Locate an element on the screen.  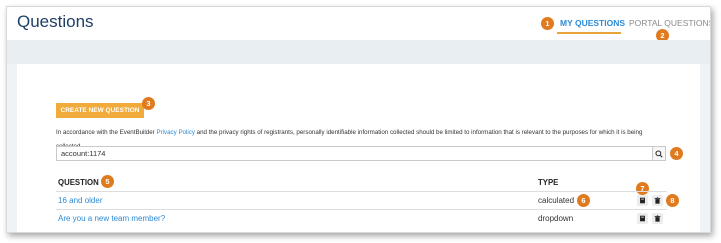
page-title: Questions is located at coordinates (55, 21).